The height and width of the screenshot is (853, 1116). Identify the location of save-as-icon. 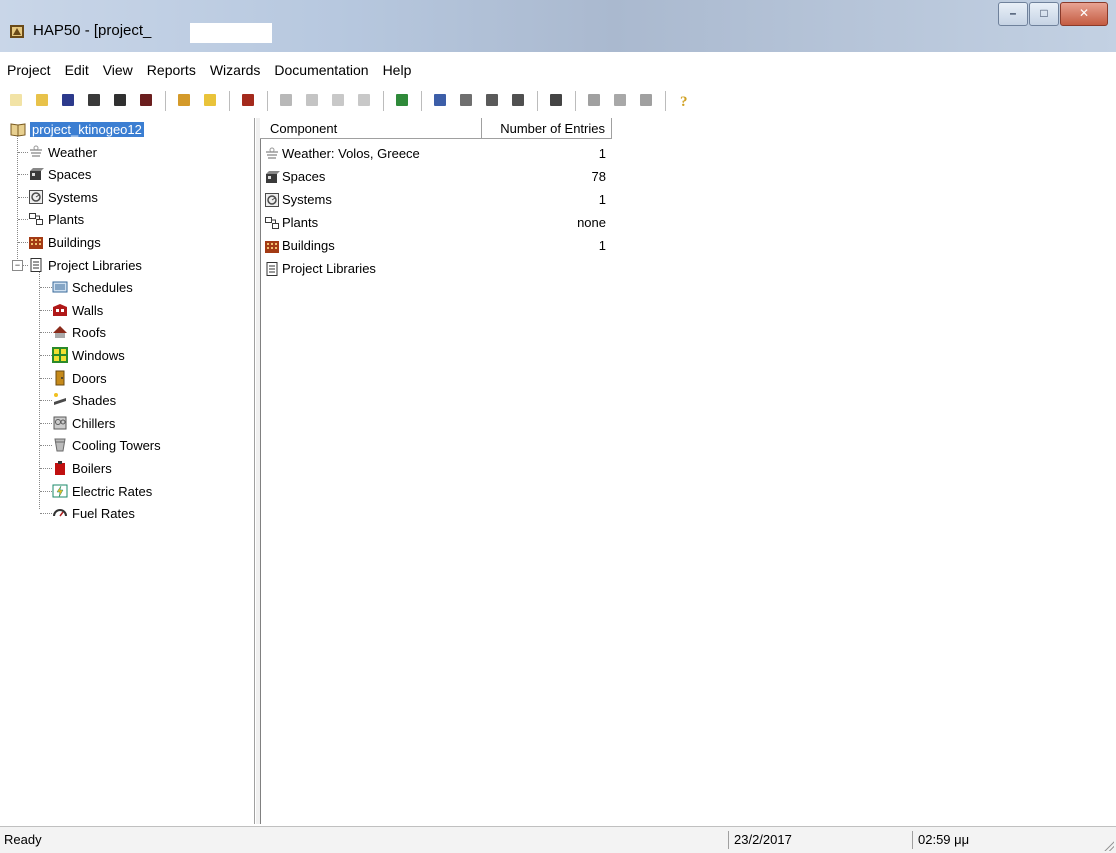
(146, 101).